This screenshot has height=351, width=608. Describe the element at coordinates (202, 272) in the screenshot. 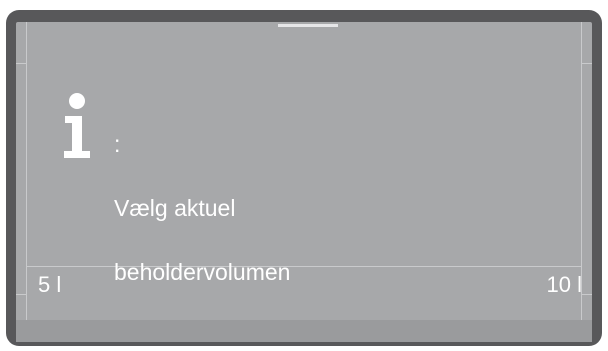

I see `message-line-2: beholdervolumen` at that location.